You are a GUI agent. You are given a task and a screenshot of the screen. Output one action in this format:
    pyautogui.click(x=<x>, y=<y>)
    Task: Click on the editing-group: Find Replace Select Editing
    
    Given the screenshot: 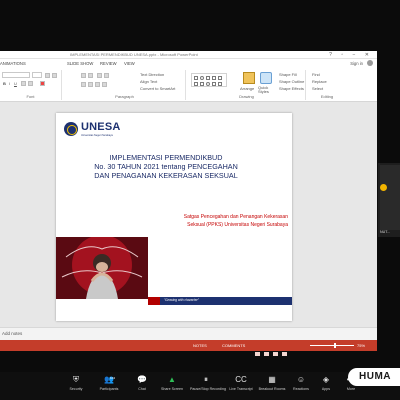 What is the action you would take?
    pyautogui.click(x=327, y=85)
    